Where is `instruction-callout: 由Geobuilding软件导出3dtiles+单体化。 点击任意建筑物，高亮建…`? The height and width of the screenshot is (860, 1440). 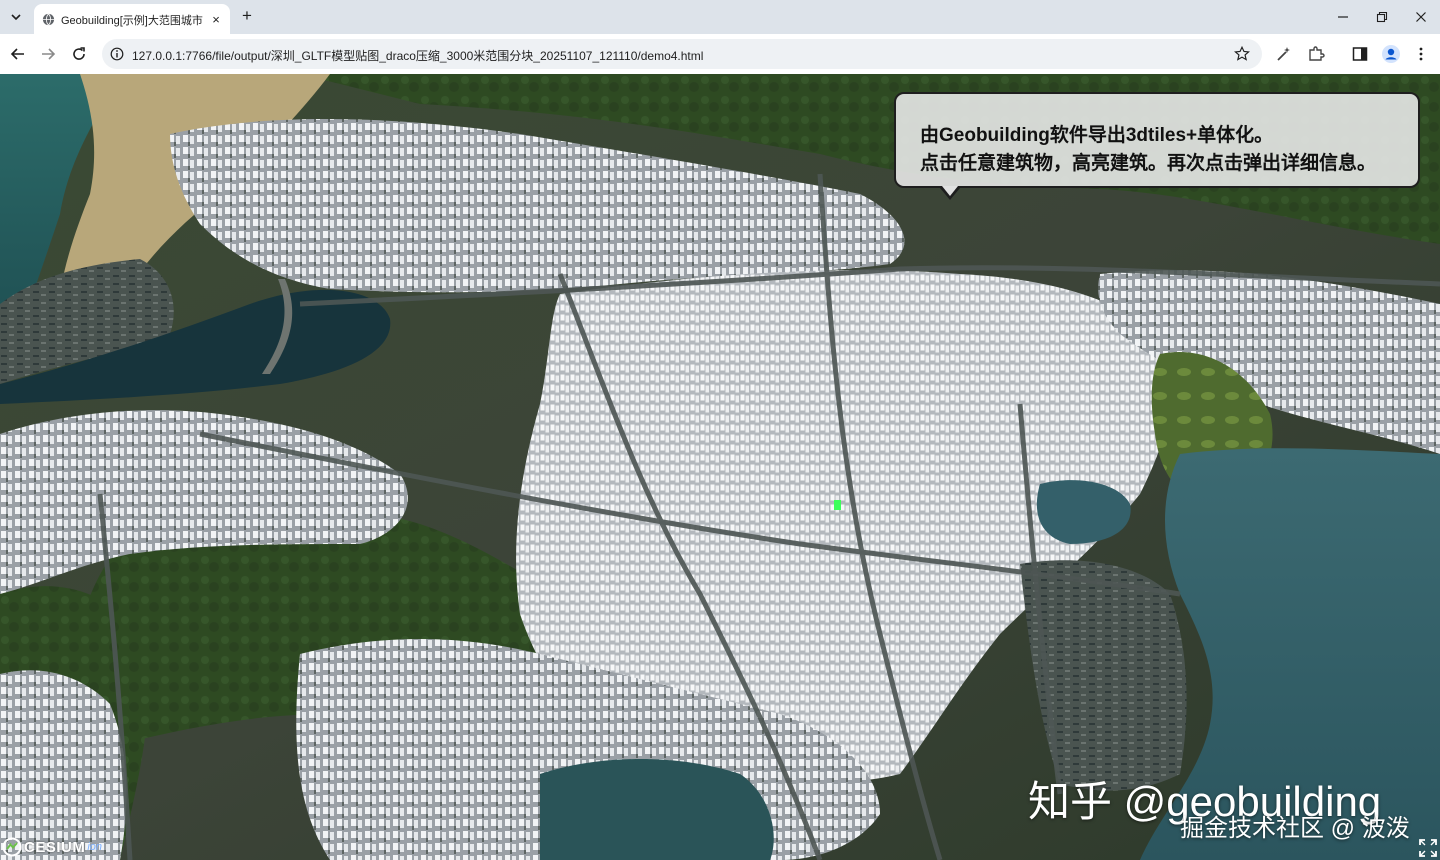 instruction-callout: 由Geobuilding软件导出3dtiles+单体化。 点击任意建筑物，高亮建… is located at coordinates (1157, 146).